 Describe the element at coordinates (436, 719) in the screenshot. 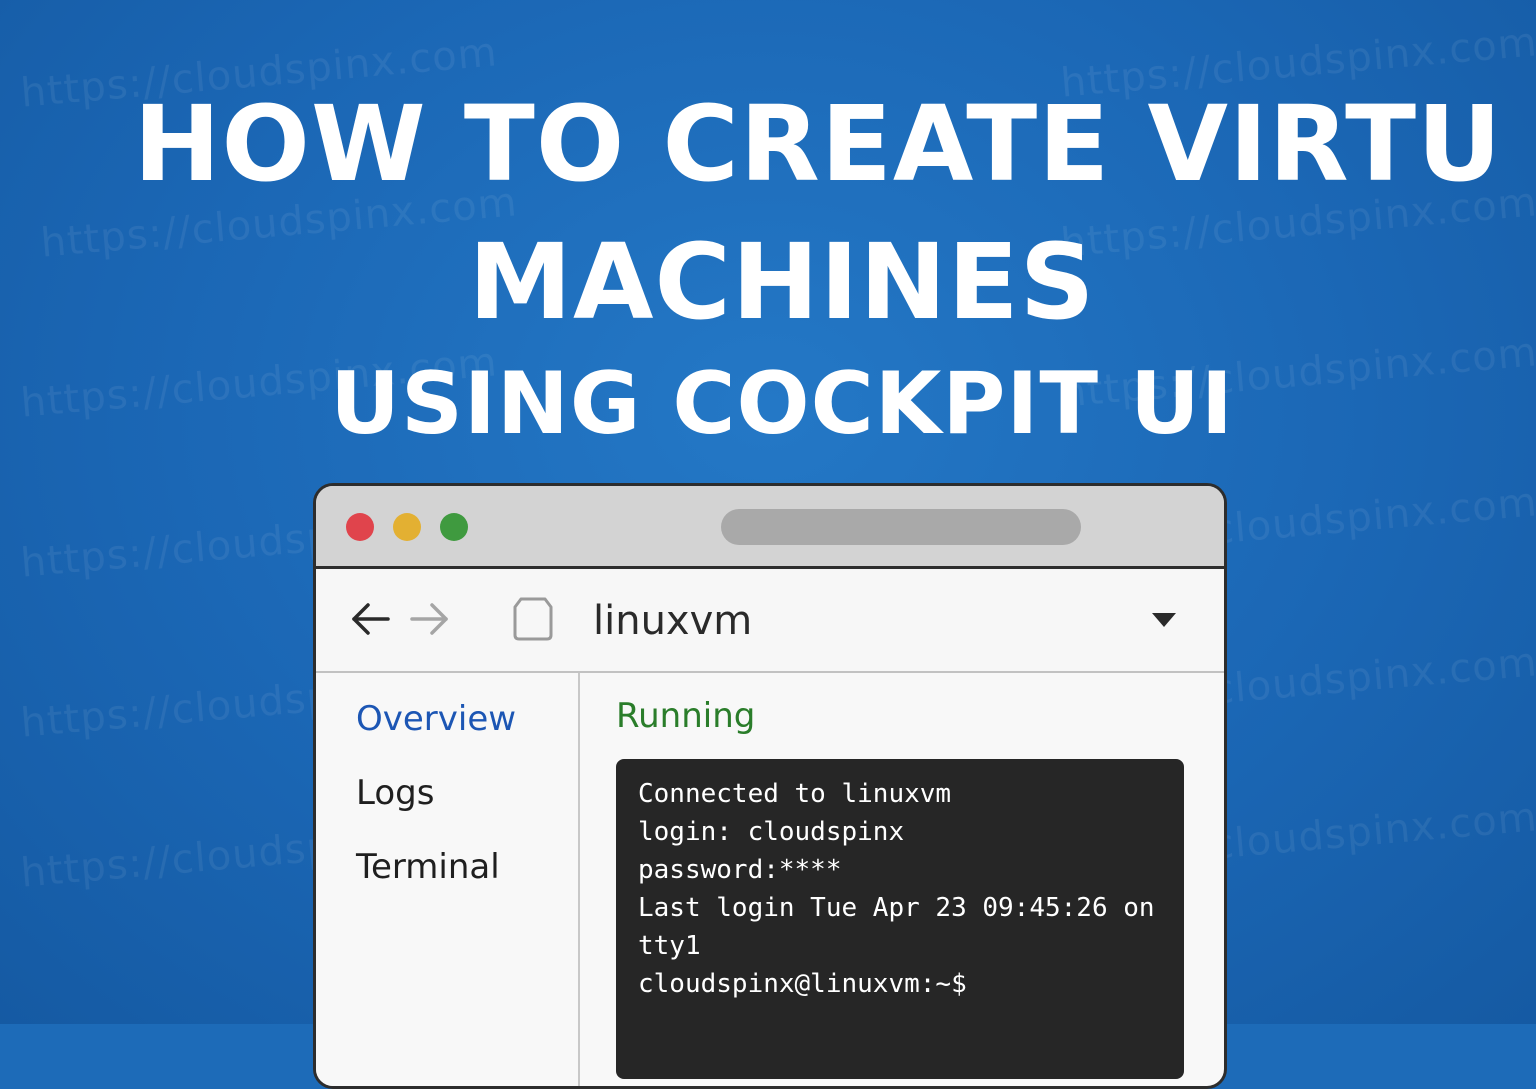

I see `sidebar-item-overview: Overview` at that location.